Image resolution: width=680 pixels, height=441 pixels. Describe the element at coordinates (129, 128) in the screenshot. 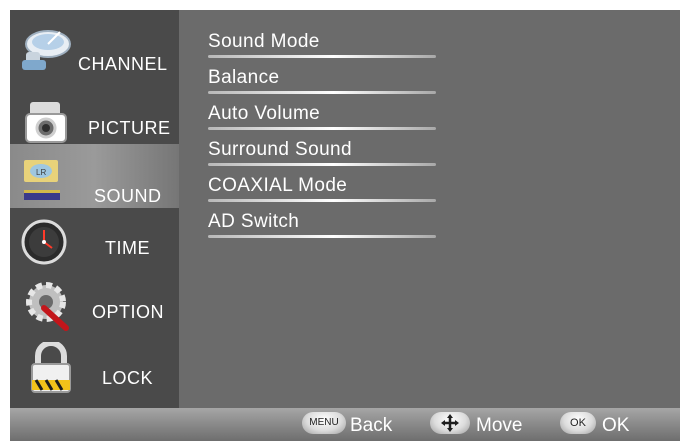

I see `sidebar-item-label: PICTURE` at that location.